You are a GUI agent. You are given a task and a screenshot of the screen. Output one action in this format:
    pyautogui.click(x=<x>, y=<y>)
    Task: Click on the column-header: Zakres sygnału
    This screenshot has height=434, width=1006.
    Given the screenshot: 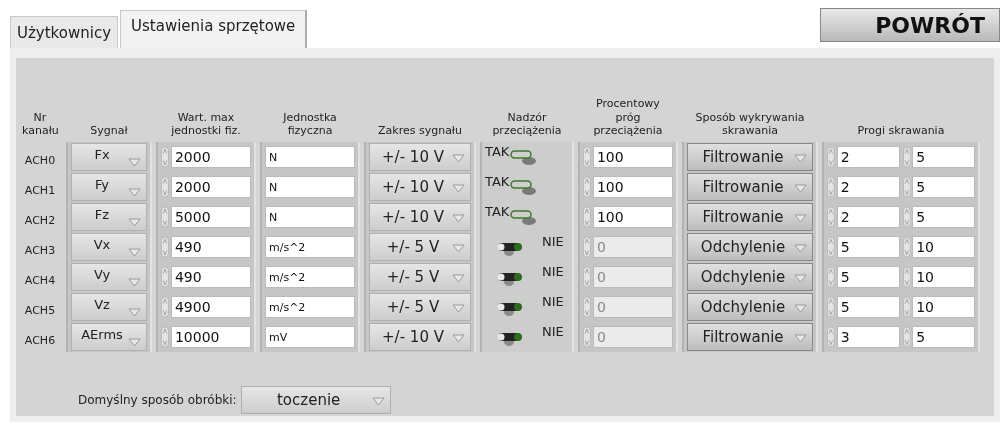 What is the action you would take?
    pyautogui.click(x=420, y=132)
    